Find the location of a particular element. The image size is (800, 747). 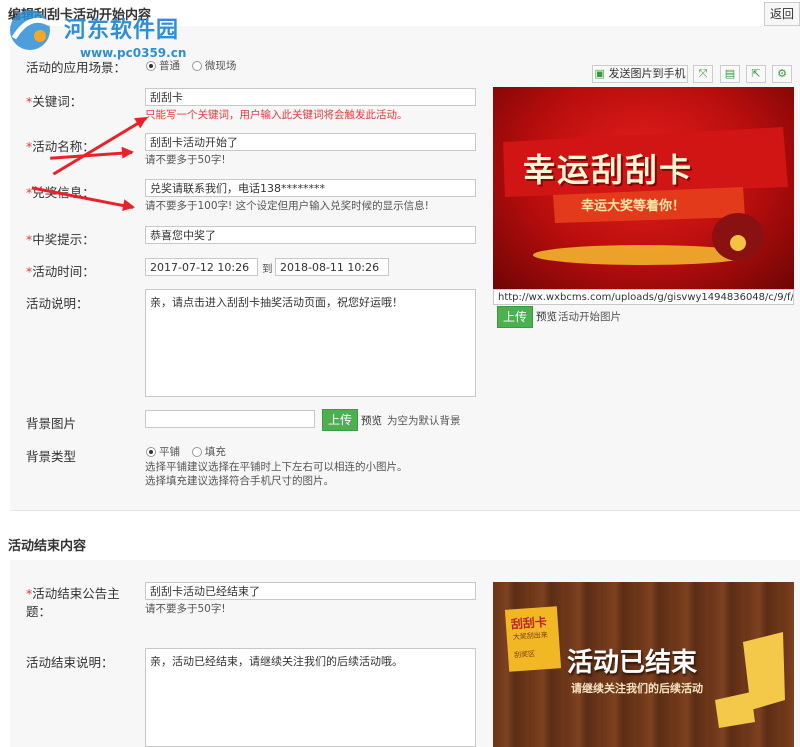

bg-image-preview-link: 预览 is located at coordinates (371, 420).